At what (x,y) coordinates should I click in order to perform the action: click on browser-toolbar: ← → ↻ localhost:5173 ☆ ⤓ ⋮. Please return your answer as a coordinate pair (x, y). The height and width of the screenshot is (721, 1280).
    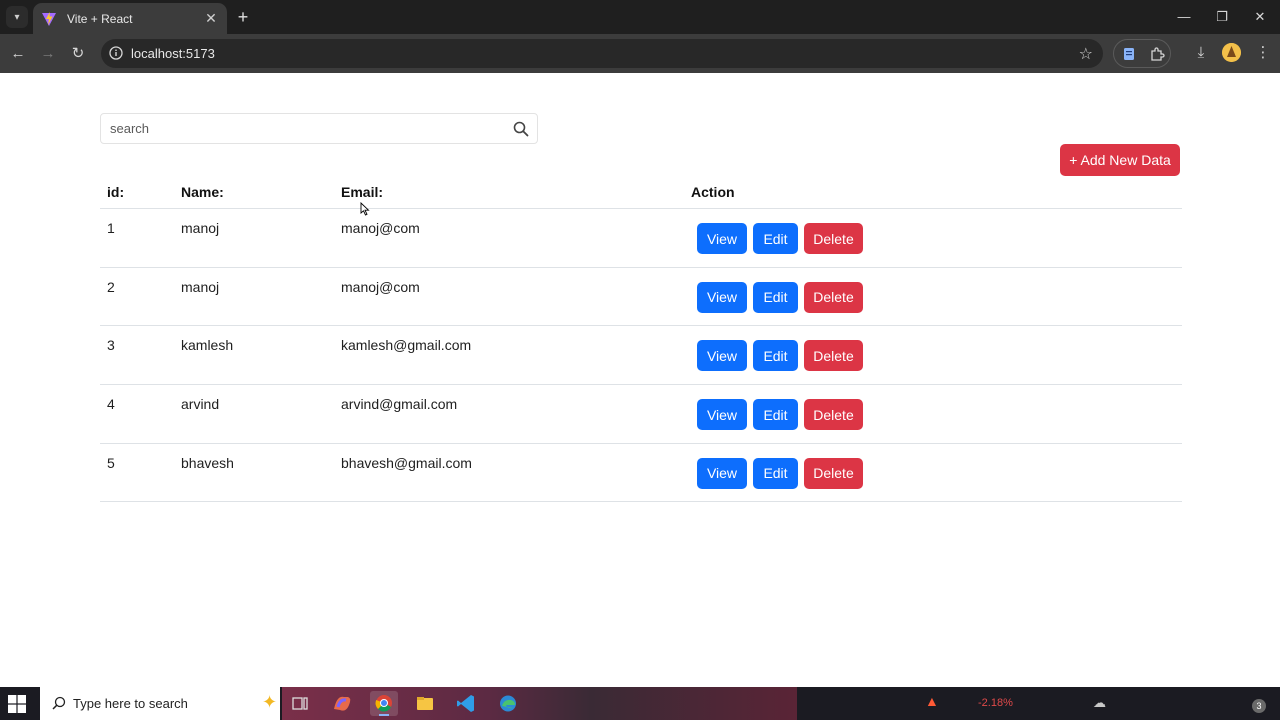
    Looking at the image, I should click on (640, 53).